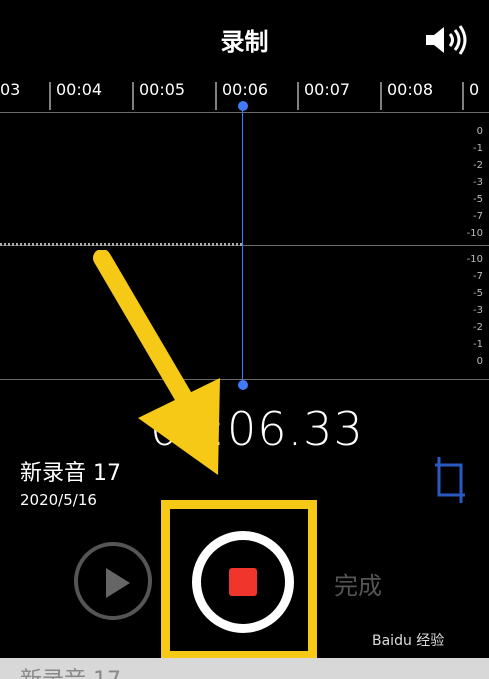 The image size is (489, 679). Describe the element at coordinates (58, 500) in the screenshot. I see `recording-date: 2020/5/16` at that location.